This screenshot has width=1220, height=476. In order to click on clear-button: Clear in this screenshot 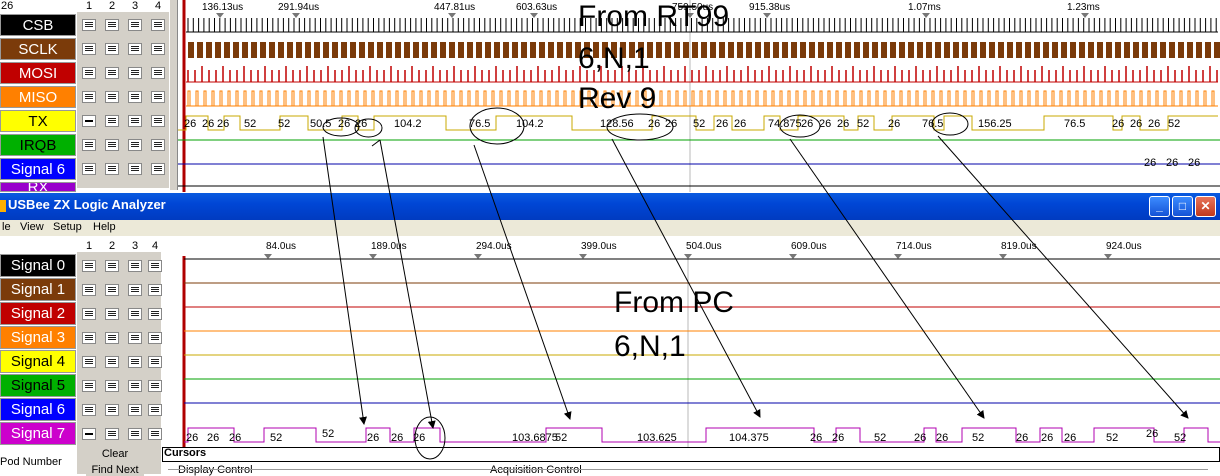, I will do `click(115, 455)`.